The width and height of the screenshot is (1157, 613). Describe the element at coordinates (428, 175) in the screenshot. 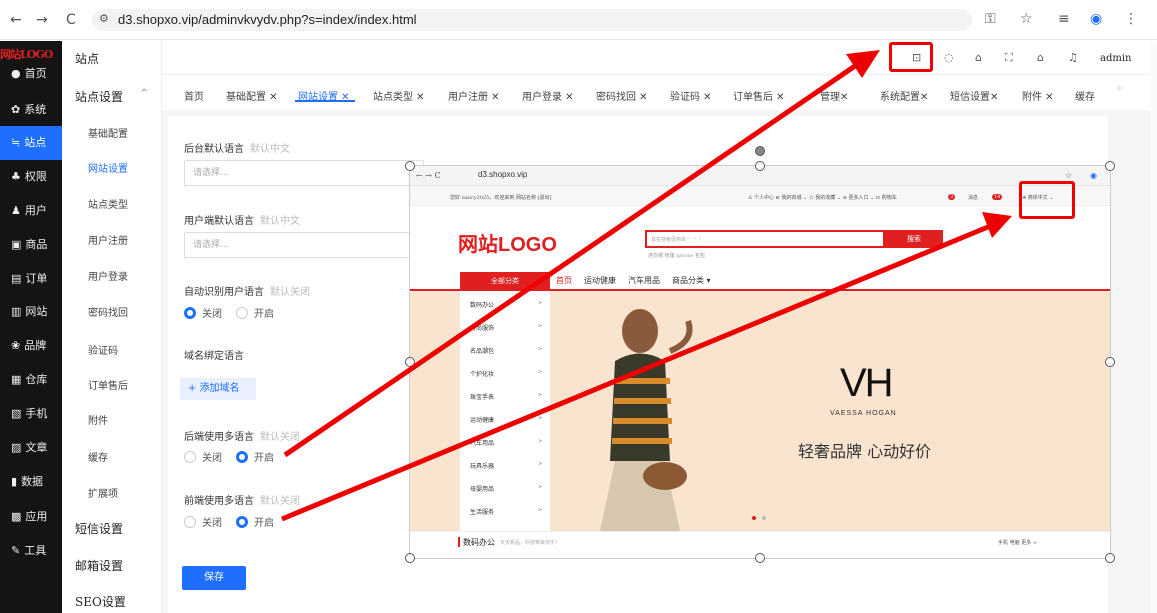

I see `embedded-nav-icons: ← → C` at that location.